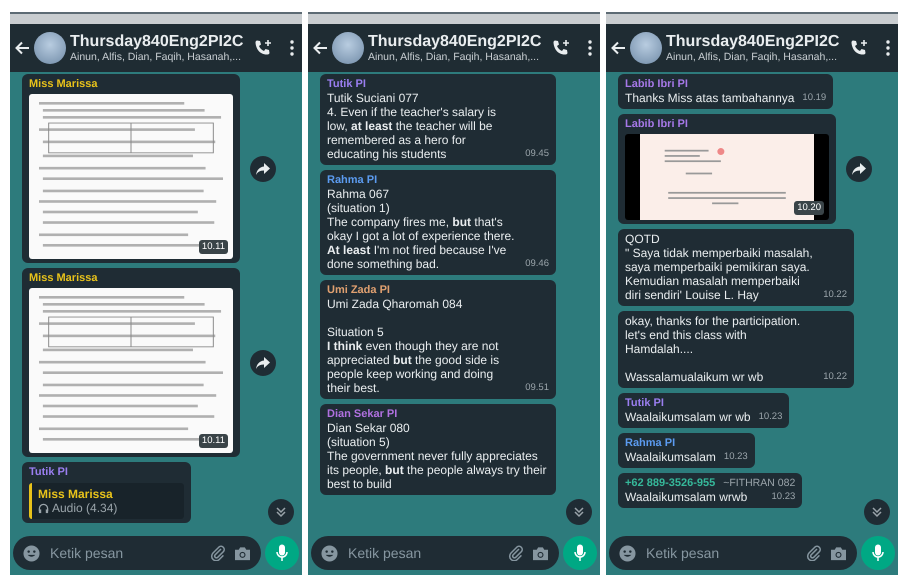 The height and width of the screenshot is (587, 900). What do you see at coordinates (686, 497) in the screenshot?
I see `message-text: Waalaikumsalam wrwb` at bounding box center [686, 497].